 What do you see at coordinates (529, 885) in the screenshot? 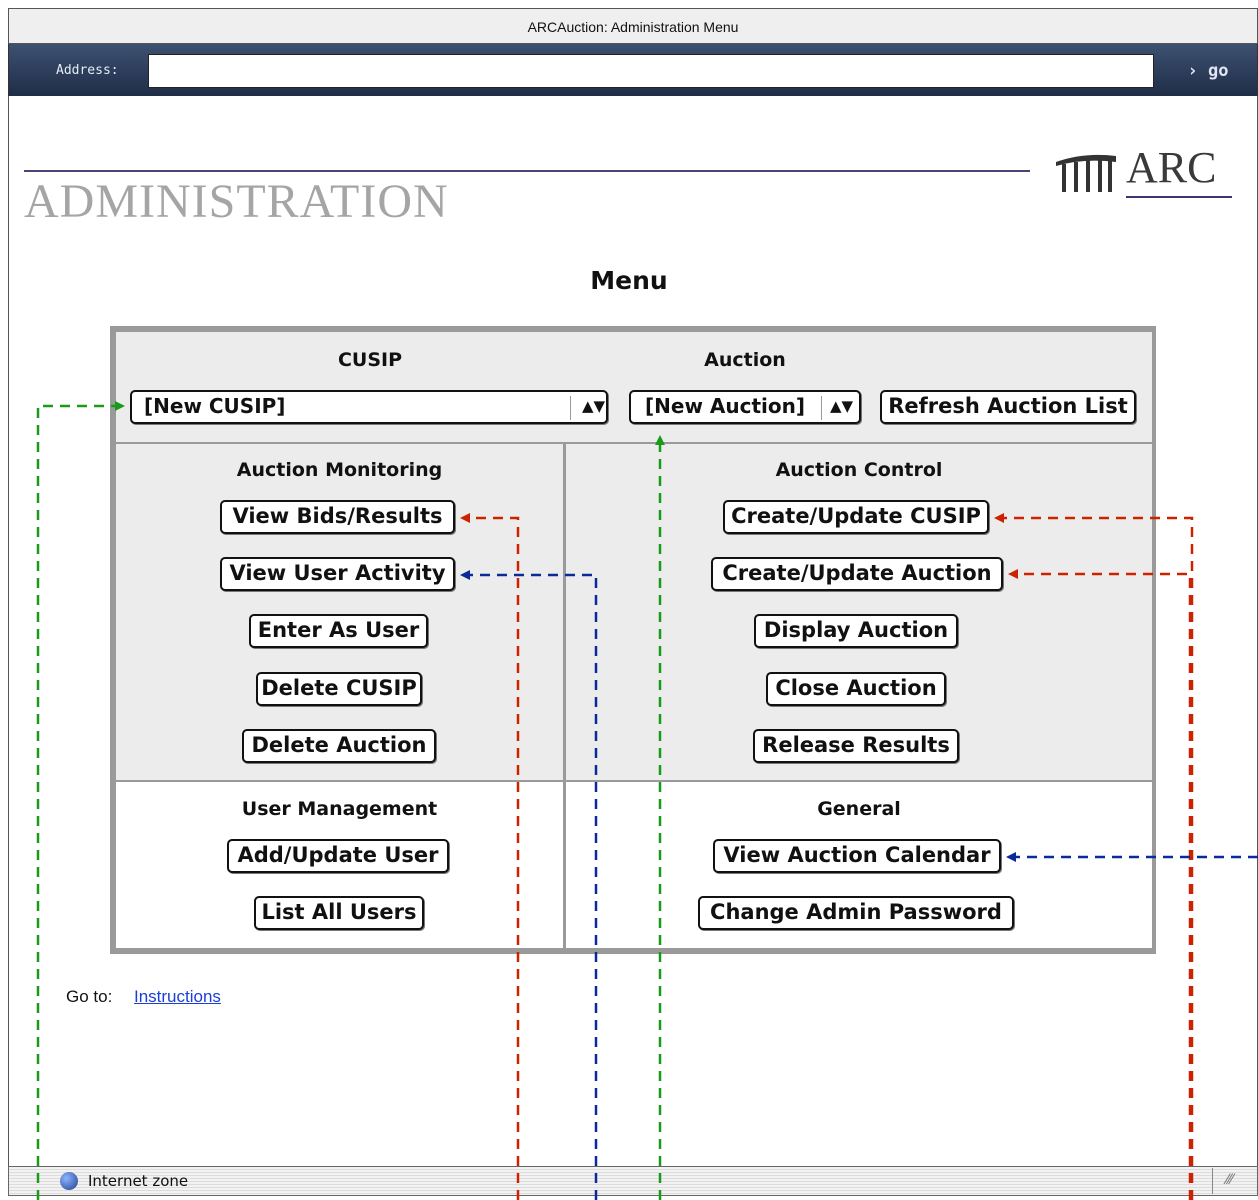
I see `annotation-arrow-view-user-activity` at bounding box center [529, 885].